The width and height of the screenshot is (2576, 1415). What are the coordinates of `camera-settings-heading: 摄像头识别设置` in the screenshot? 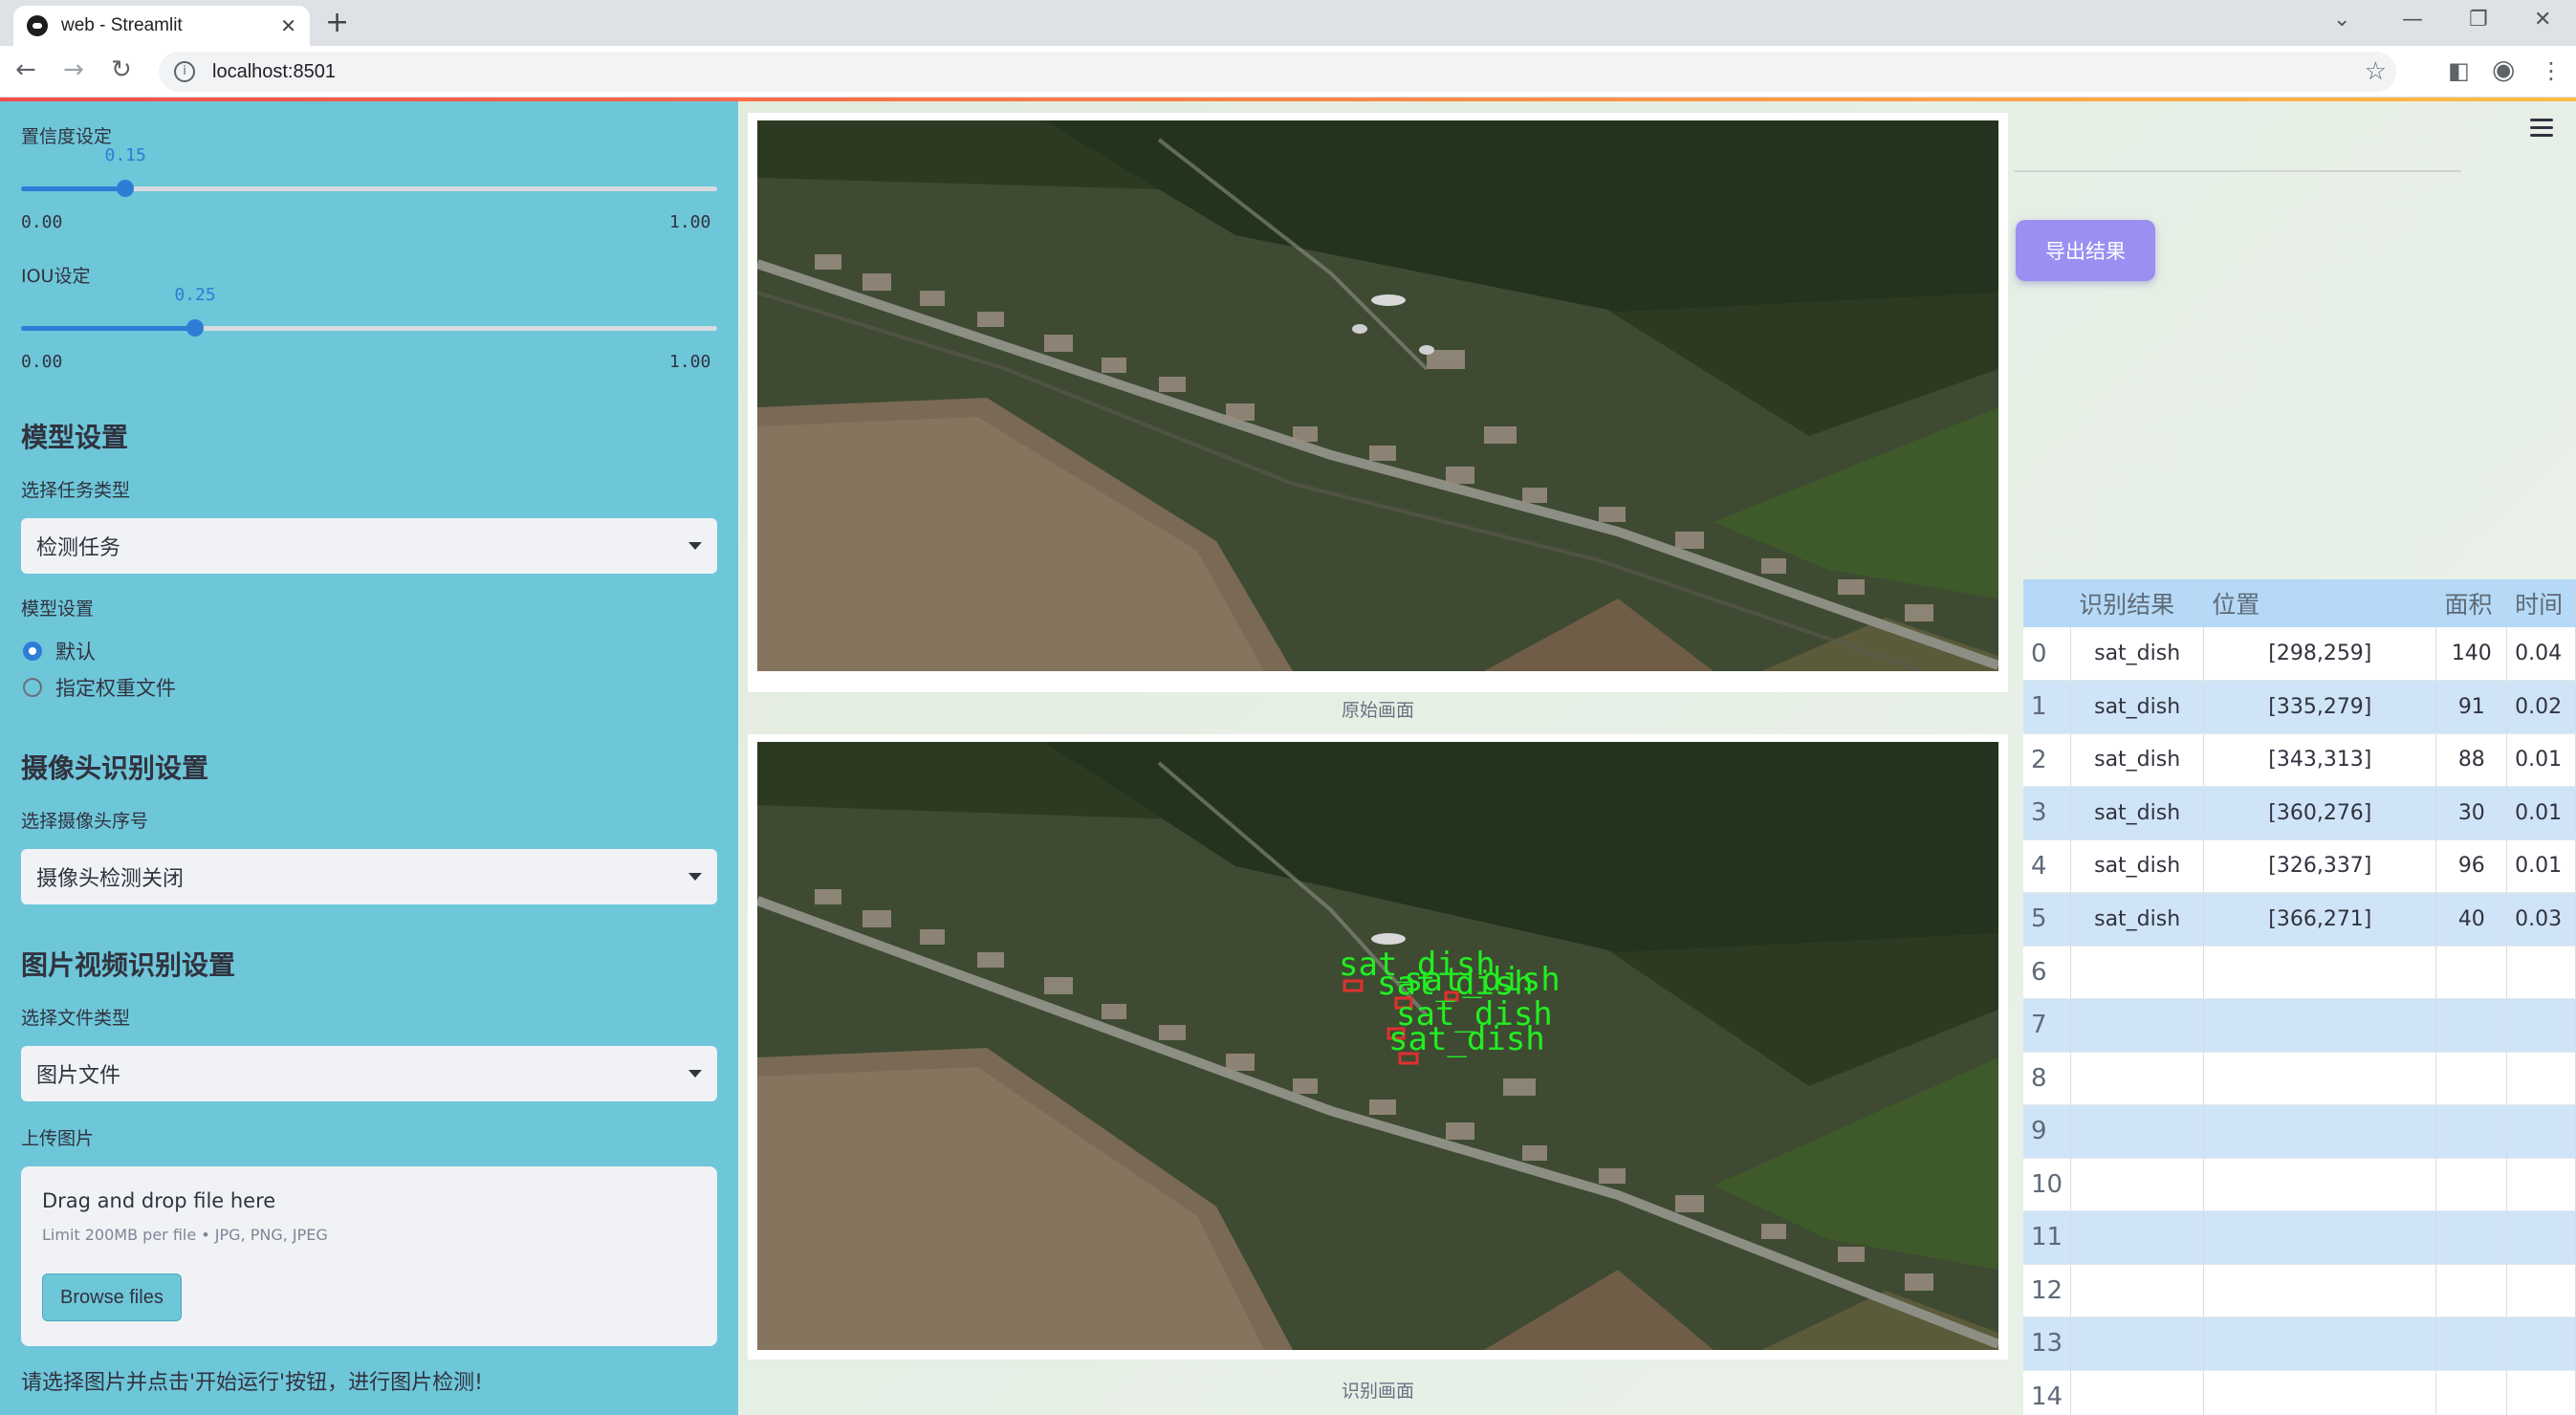 It's located at (115, 768).